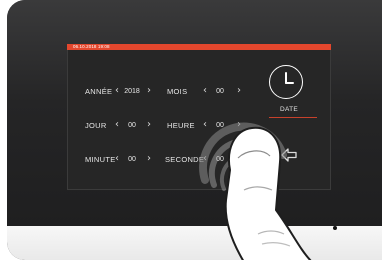  I want to click on value-heure: 00, so click(220, 125).